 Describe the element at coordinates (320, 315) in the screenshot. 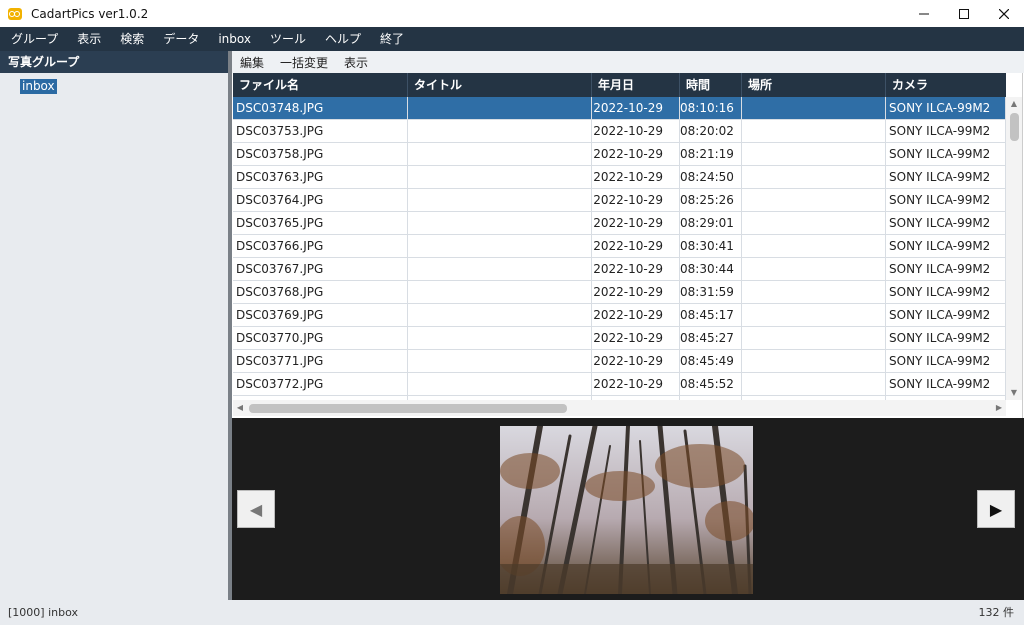

I see `filename-cell: DSC03769.JPG` at that location.